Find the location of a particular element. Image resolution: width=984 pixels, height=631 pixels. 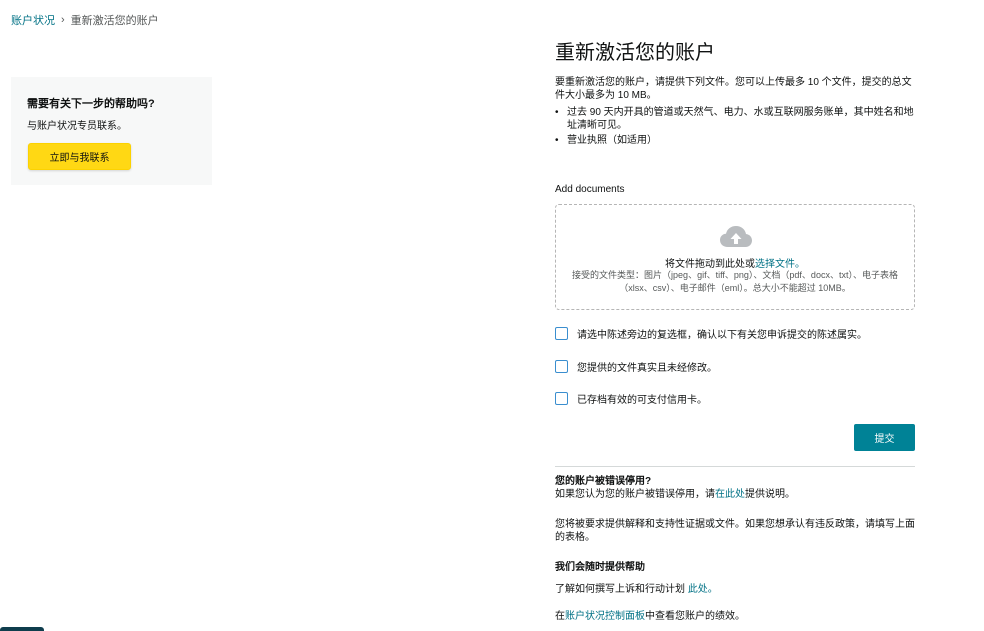

submit-button: 提交 is located at coordinates (884, 437).